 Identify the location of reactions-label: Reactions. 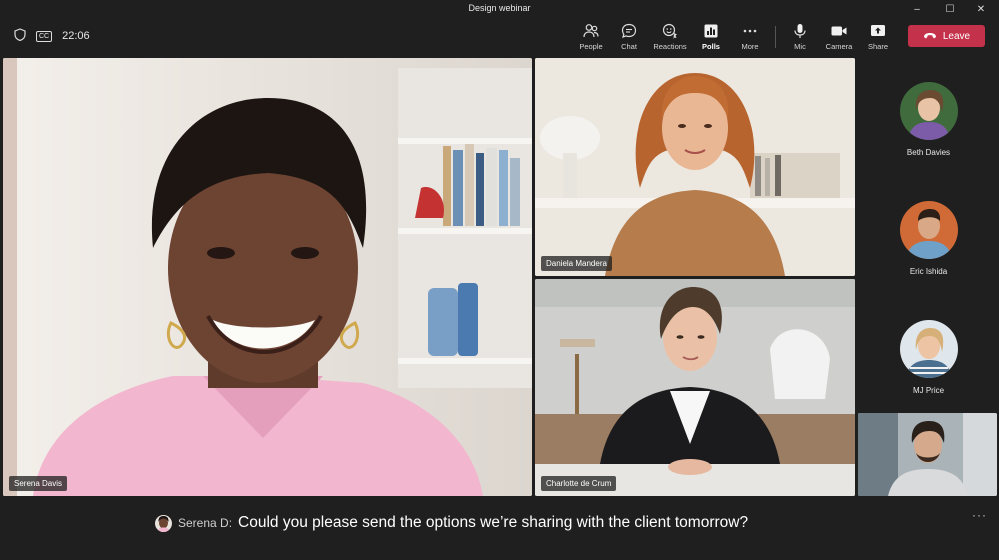
(670, 46).